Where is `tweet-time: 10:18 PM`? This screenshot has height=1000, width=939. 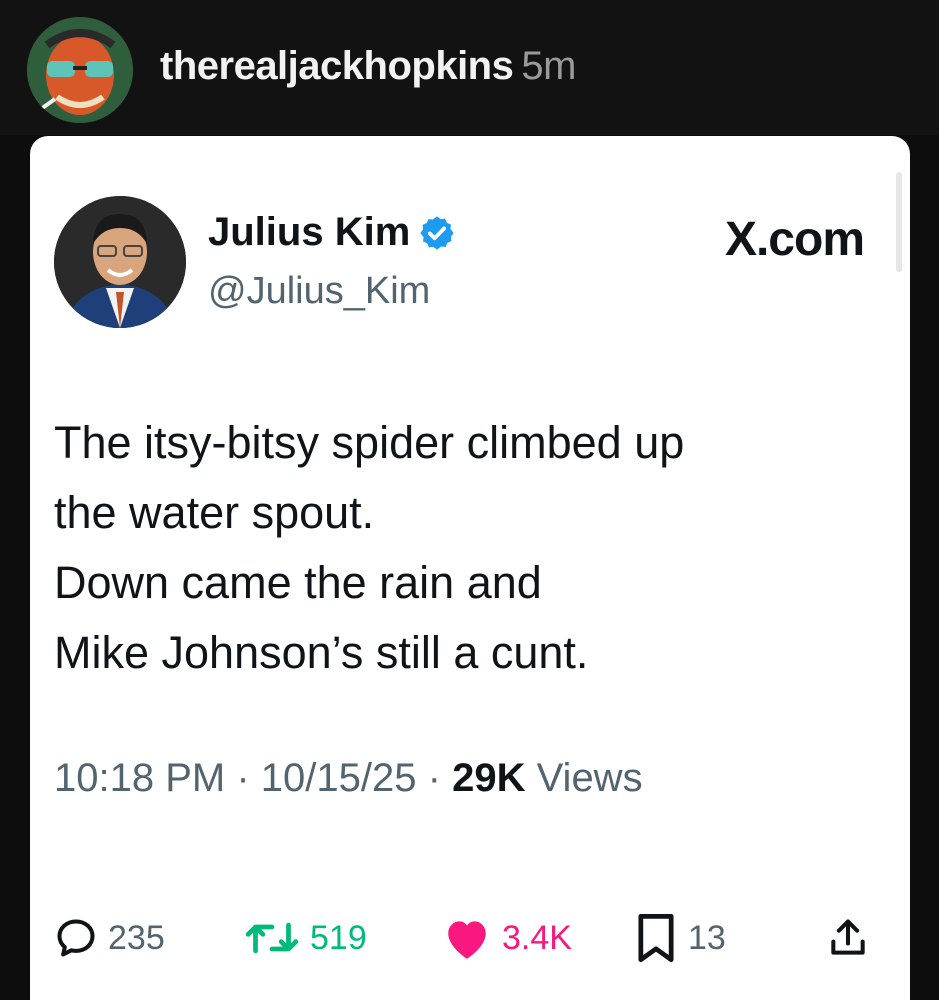 tweet-time: 10:18 PM is located at coordinates (139, 778).